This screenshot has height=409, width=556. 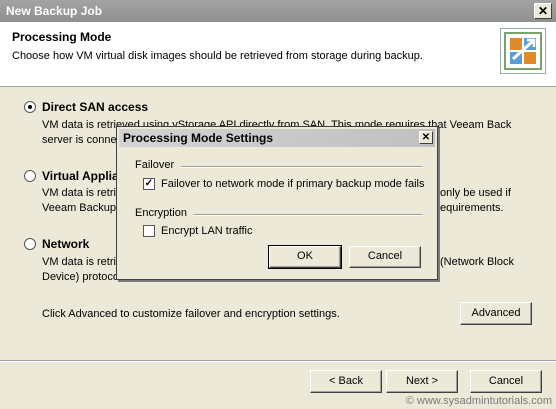 I want to click on window-title: New Backup Job, so click(x=54, y=11).